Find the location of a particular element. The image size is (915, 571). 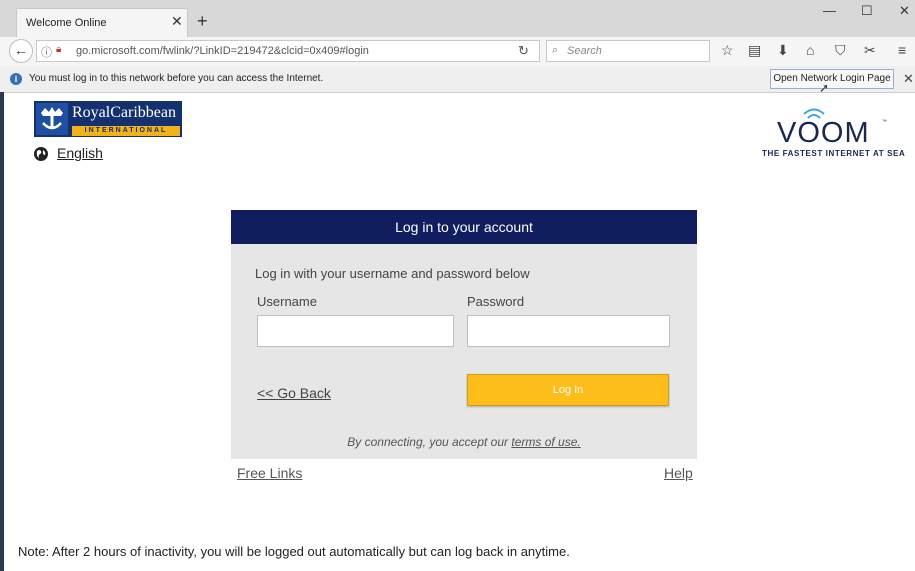

tab-bar: Welcome Online ✕ + — ☐ ✕ is located at coordinates (457, 18).